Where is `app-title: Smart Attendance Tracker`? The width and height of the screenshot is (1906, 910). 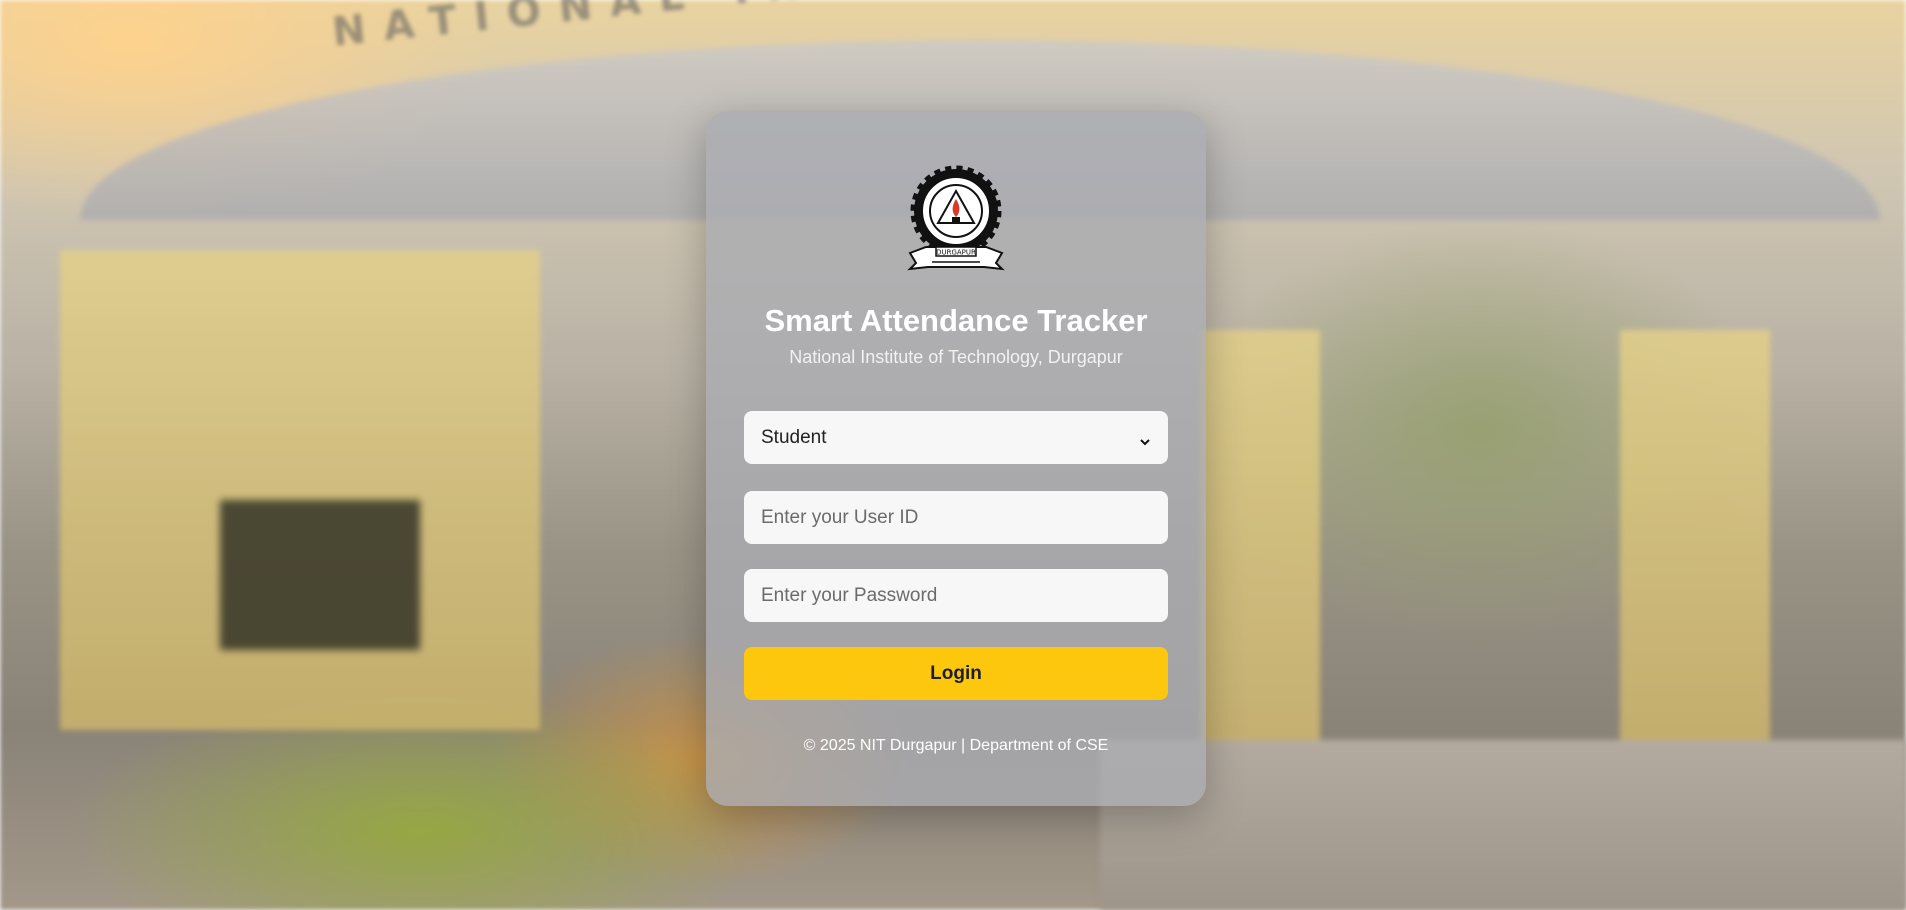
app-title: Smart Attendance Tracker is located at coordinates (956, 320).